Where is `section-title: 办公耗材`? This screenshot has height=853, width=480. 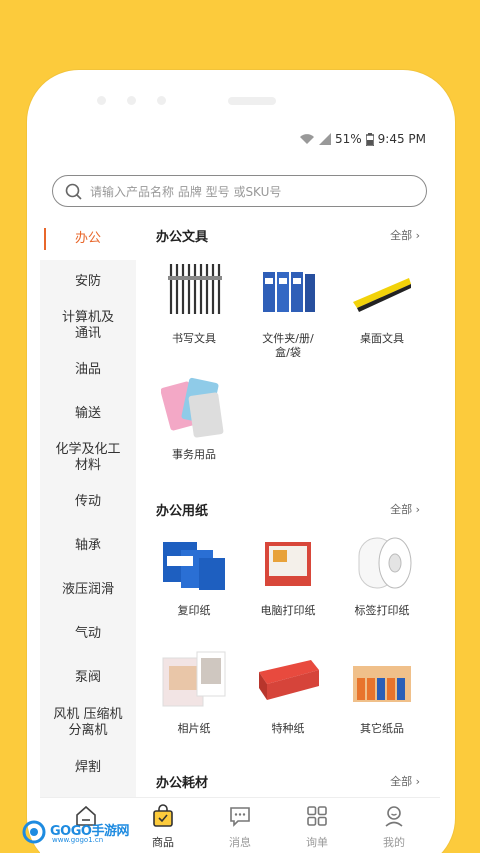 section-title: 办公耗材 is located at coordinates (182, 783).